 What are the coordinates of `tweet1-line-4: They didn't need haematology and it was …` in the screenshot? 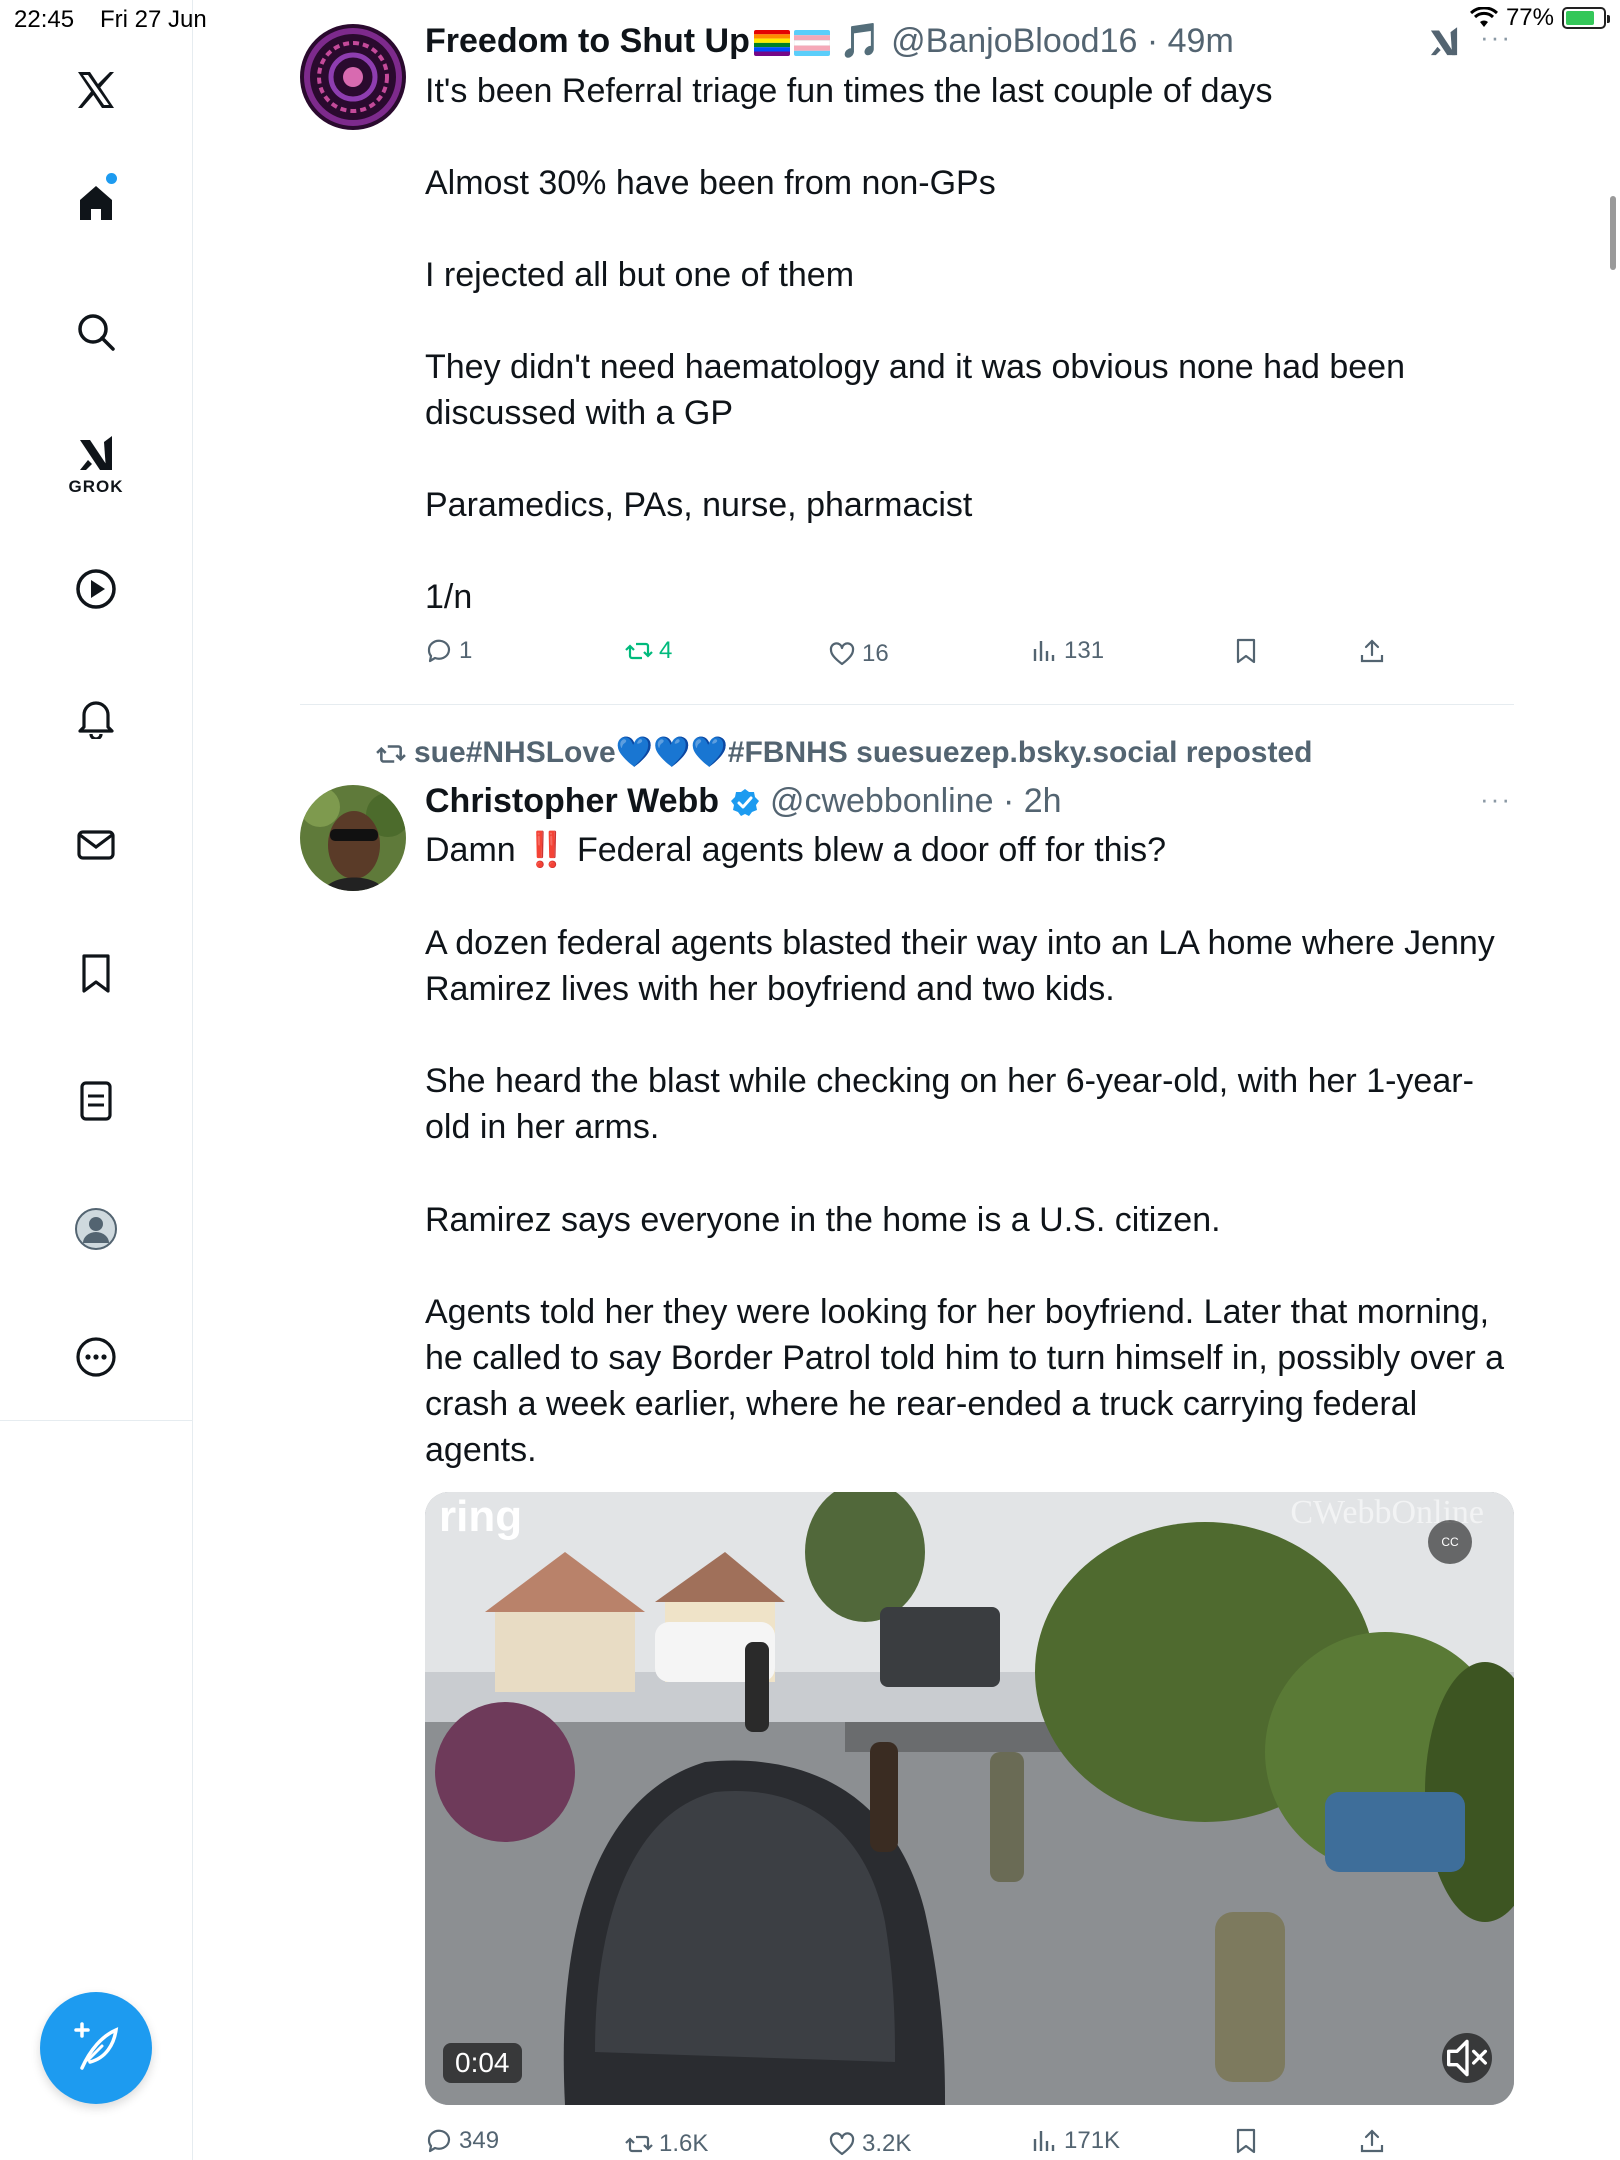 It's located at (915, 367).